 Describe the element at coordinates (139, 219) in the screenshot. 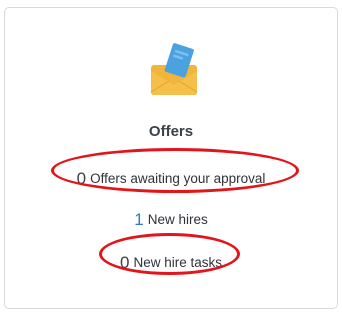

I see `new-hires-count: 1` at that location.